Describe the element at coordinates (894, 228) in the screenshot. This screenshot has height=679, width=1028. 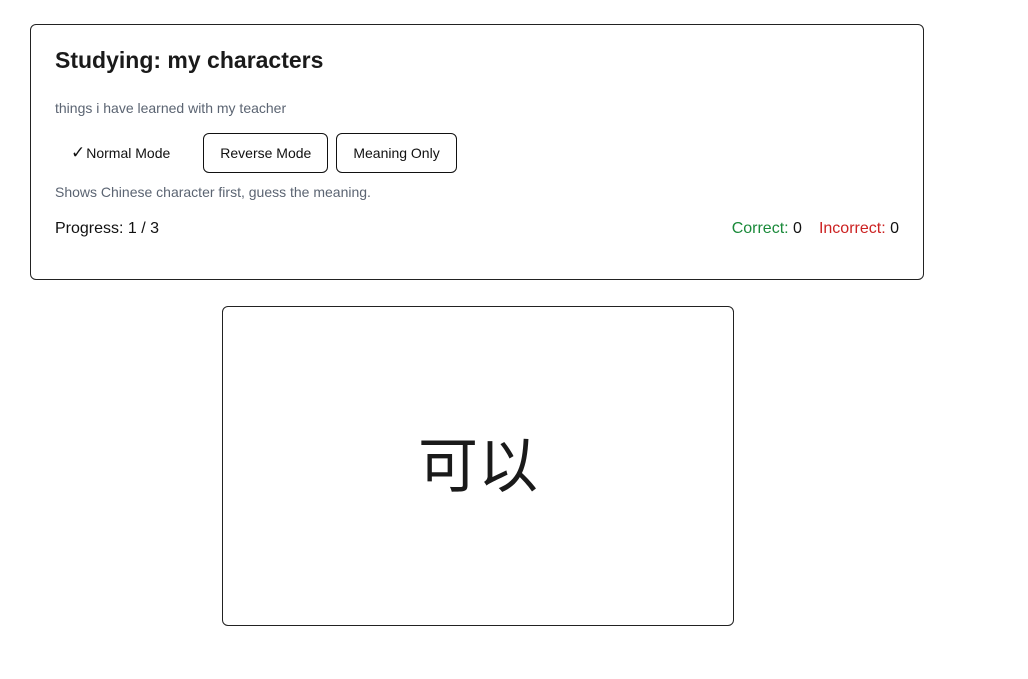
I see `incorrect-count: 0` at that location.